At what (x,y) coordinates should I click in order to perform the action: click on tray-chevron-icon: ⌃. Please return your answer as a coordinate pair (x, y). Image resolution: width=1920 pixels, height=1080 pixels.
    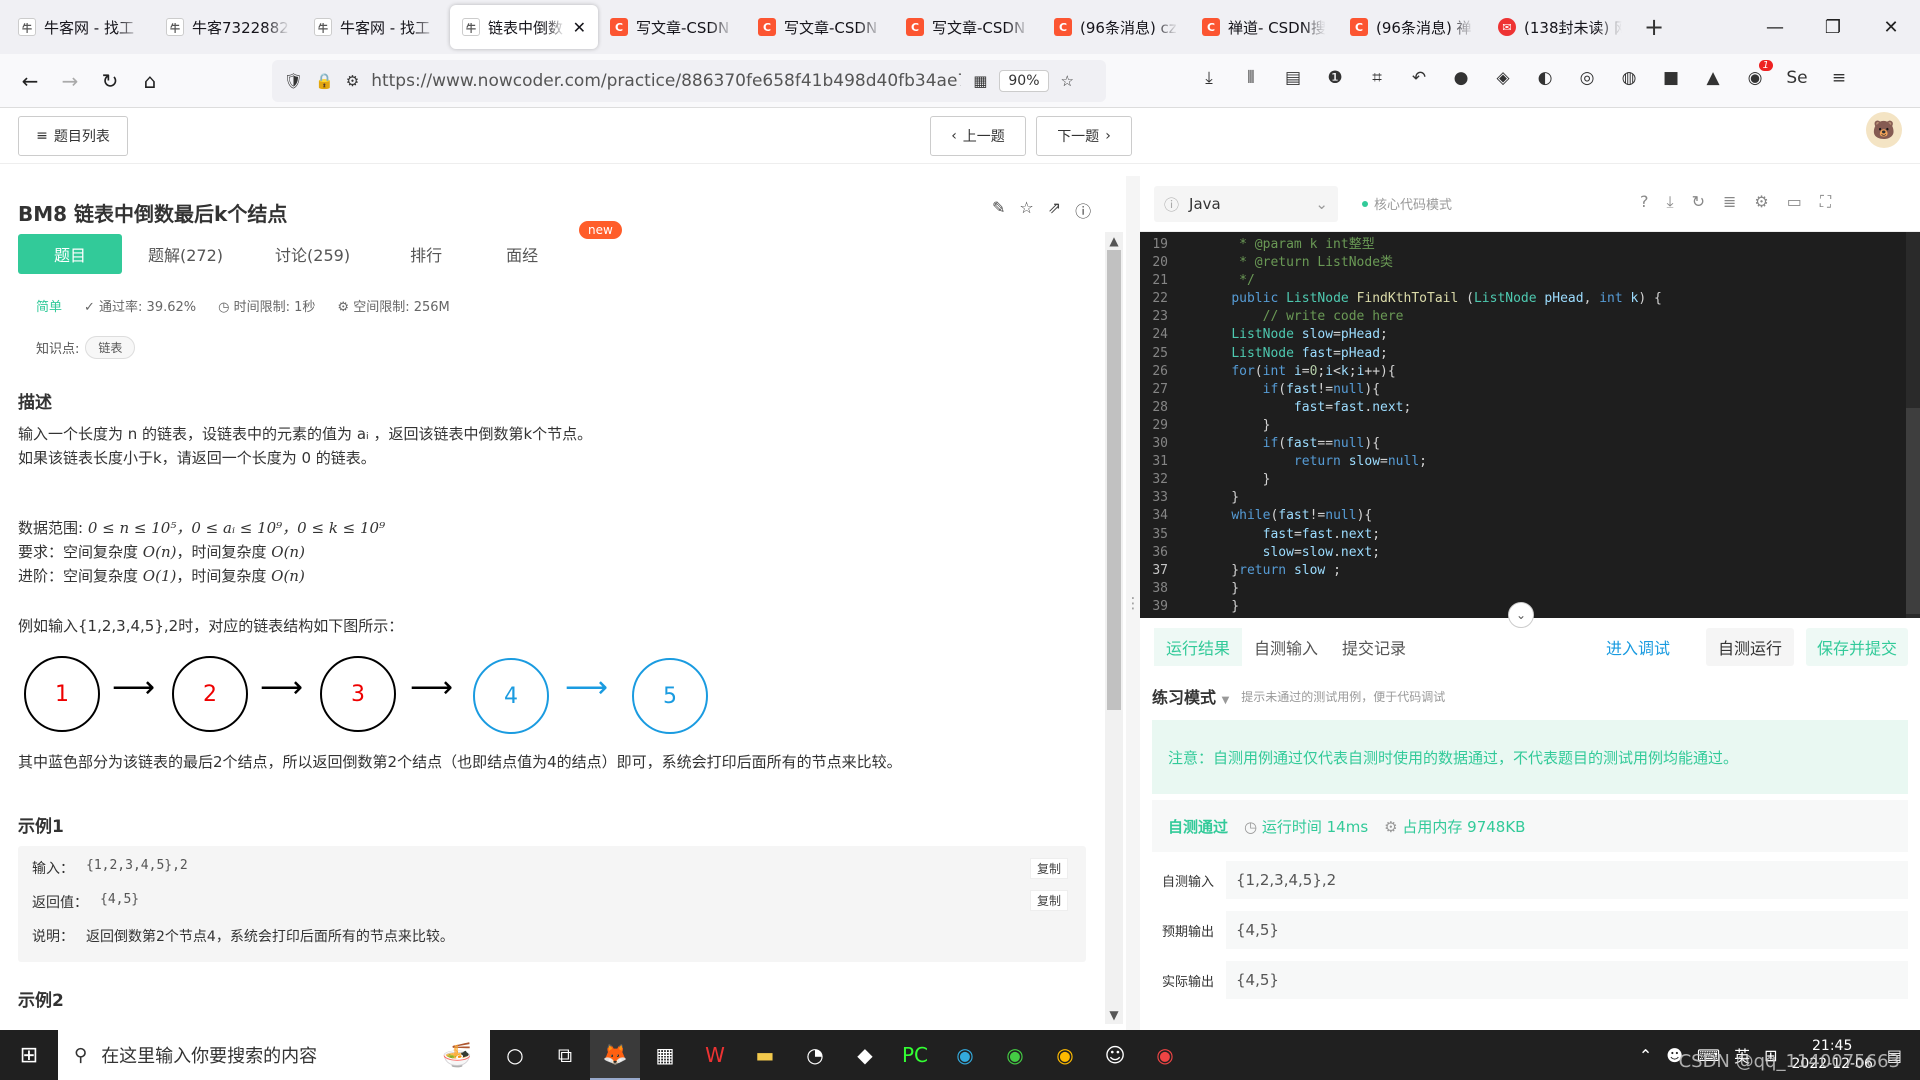
    Looking at the image, I should click on (1645, 1055).